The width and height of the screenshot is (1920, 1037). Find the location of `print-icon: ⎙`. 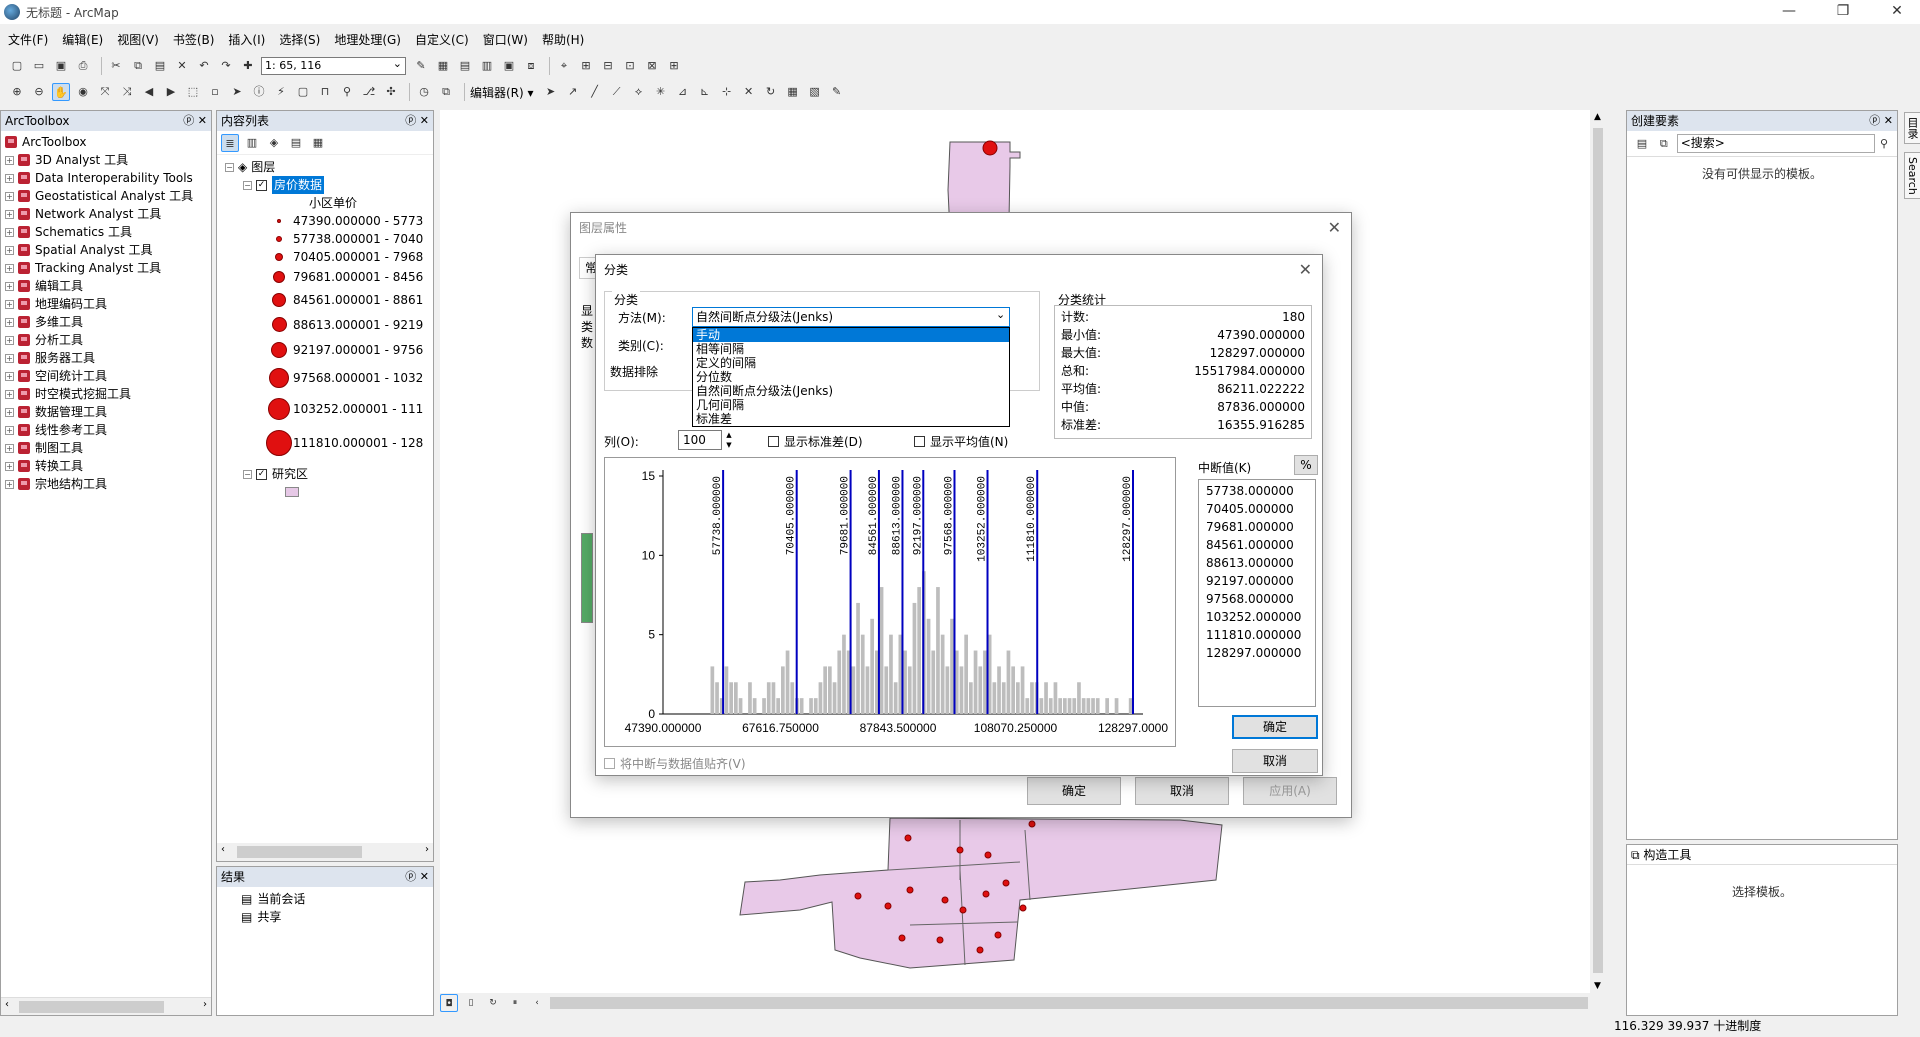

print-icon: ⎙ is located at coordinates (83, 66).